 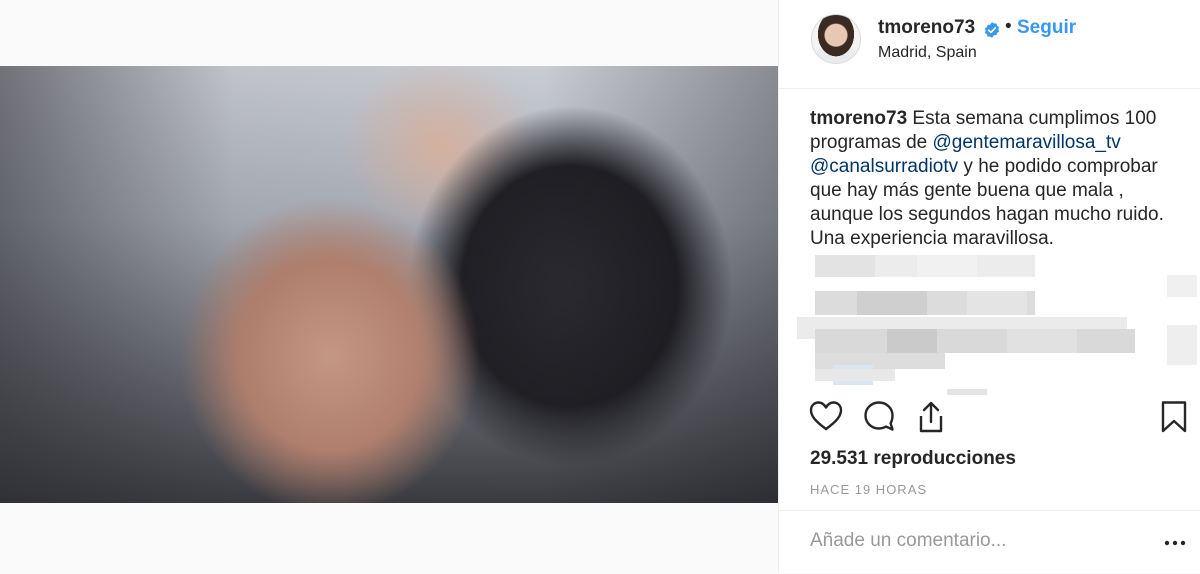 What do you see at coordinates (884, 166) in the screenshot?
I see `mention-canalsurradio: @canalsurradiotv` at bounding box center [884, 166].